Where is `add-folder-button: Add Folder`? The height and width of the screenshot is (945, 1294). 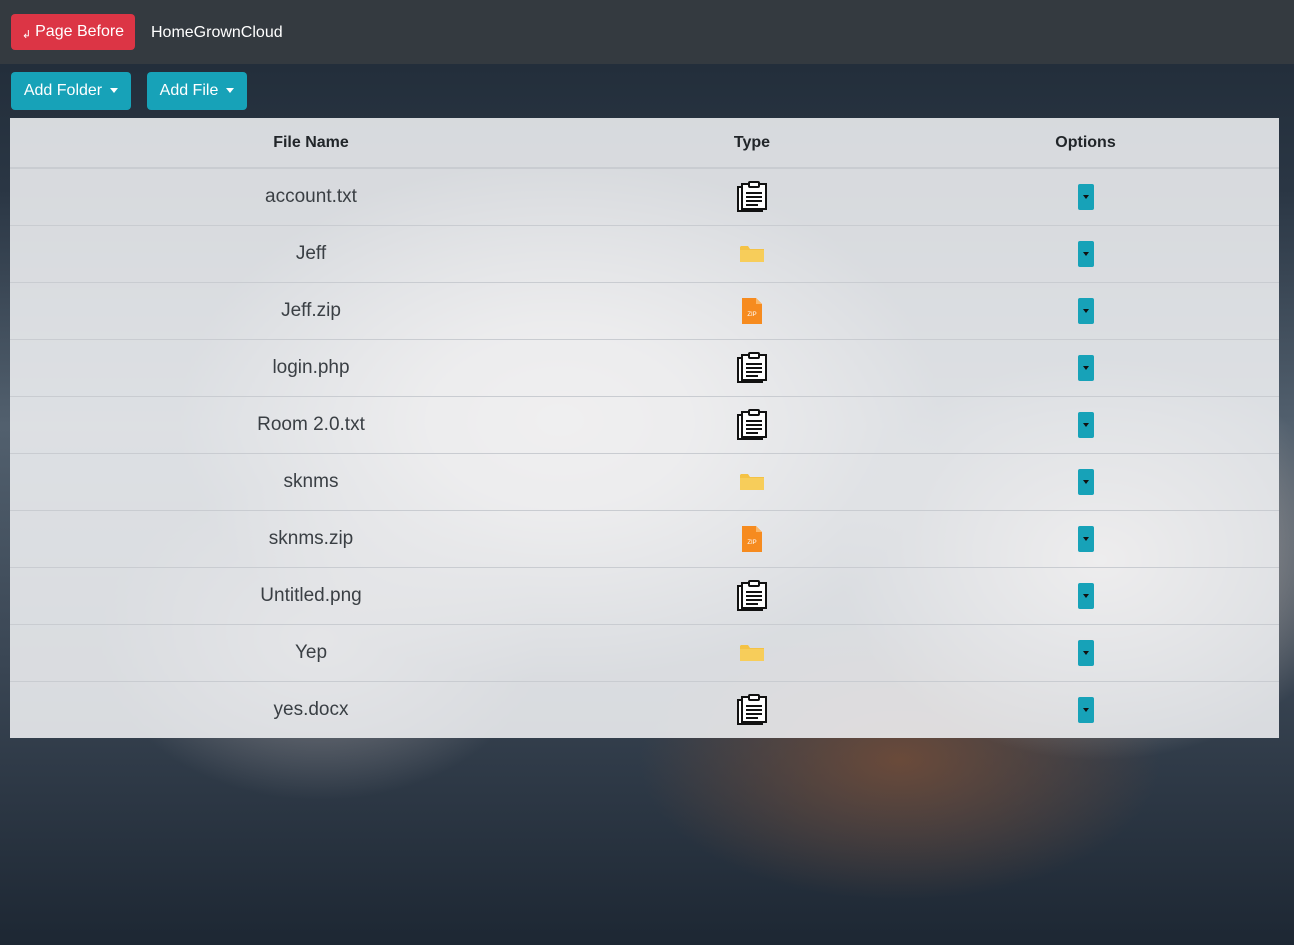 add-folder-button: Add Folder is located at coordinates (71, 91).